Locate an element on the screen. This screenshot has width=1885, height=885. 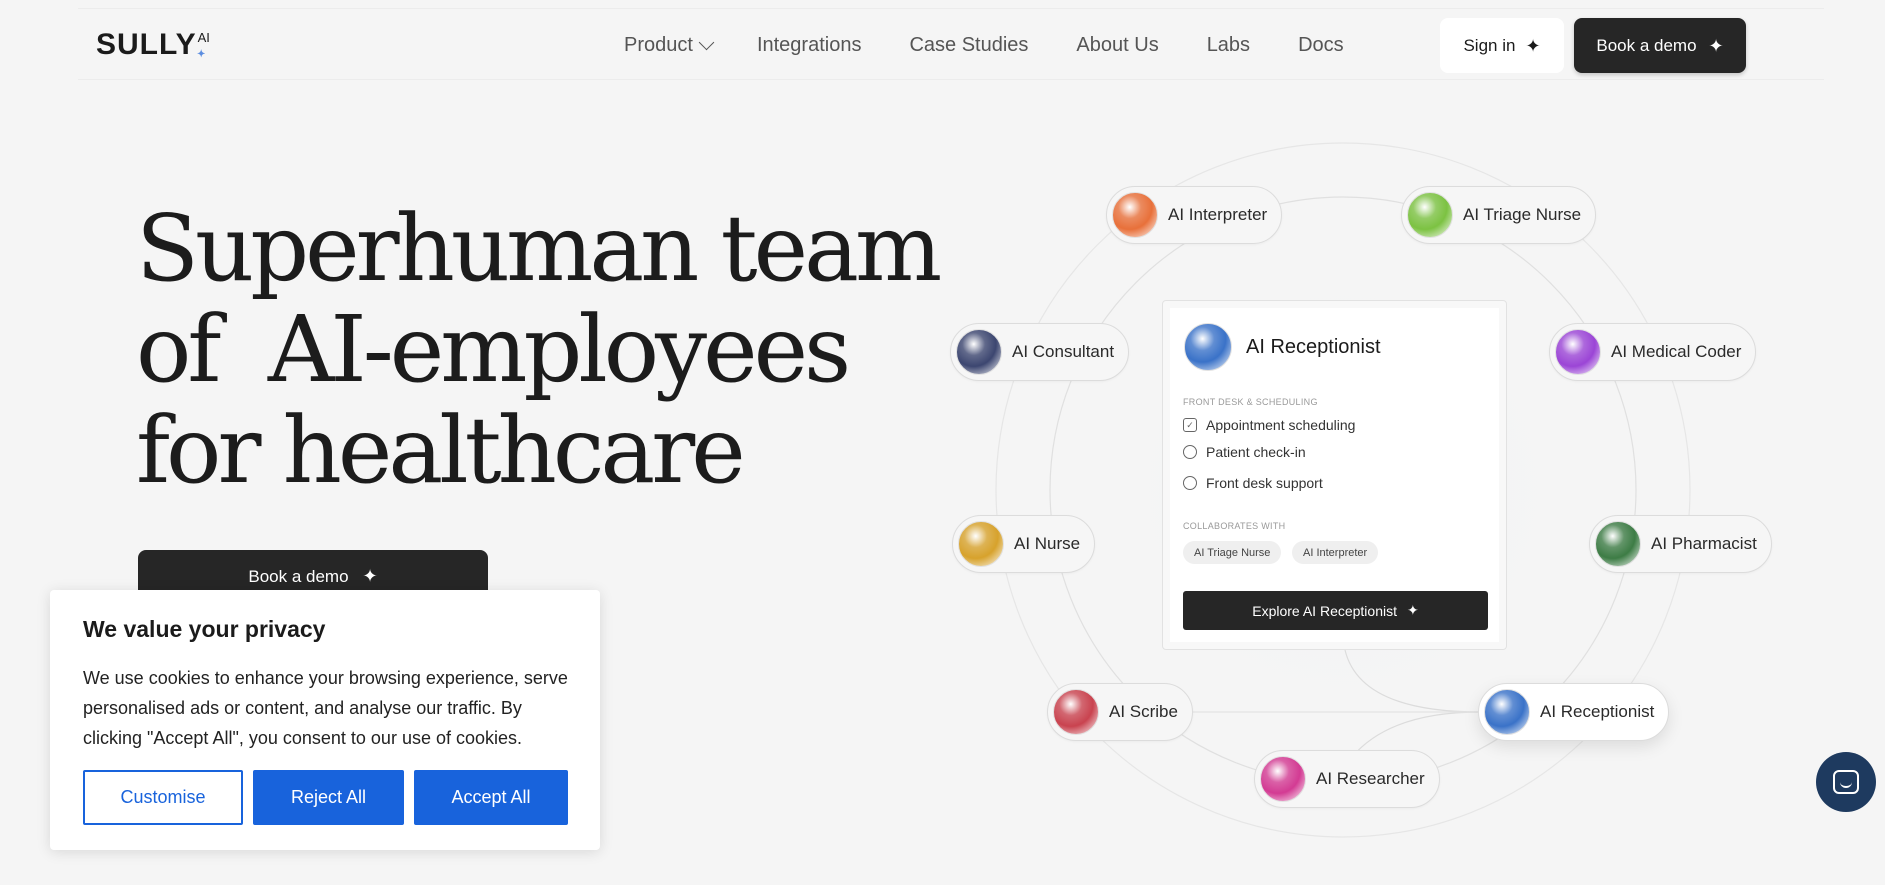
chat-launcher-button is located at coordinates (1846, 782).